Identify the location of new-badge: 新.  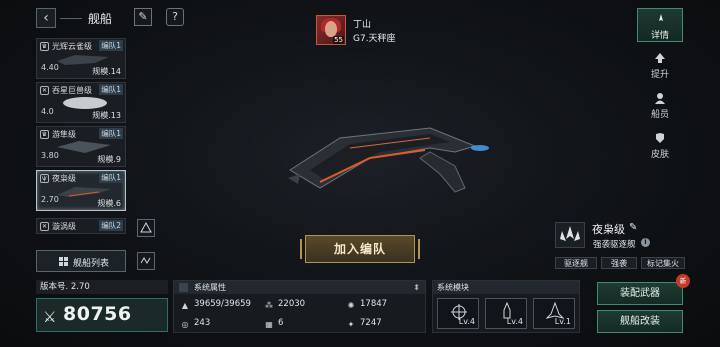
(683, 281).